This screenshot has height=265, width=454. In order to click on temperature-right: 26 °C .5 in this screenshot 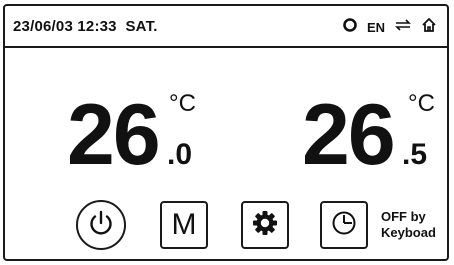, I will do `click(377, 135)`.